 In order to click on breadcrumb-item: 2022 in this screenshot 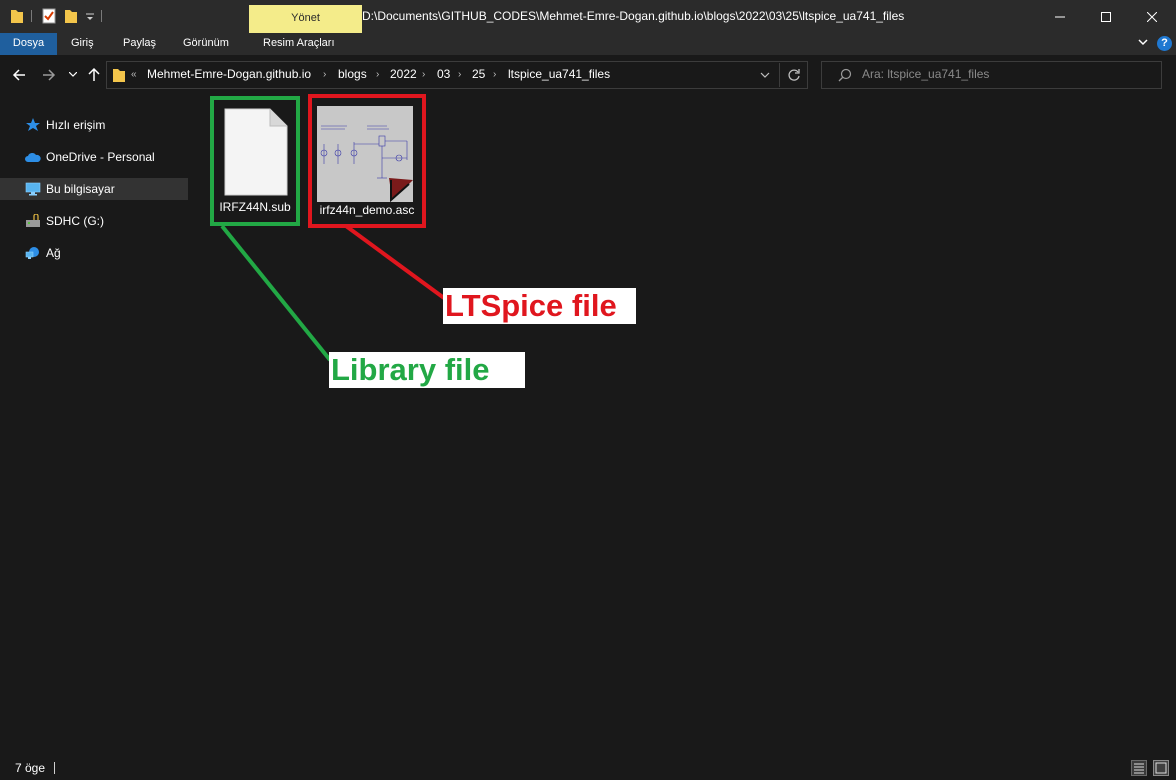, I will do `click(403, 75)`.